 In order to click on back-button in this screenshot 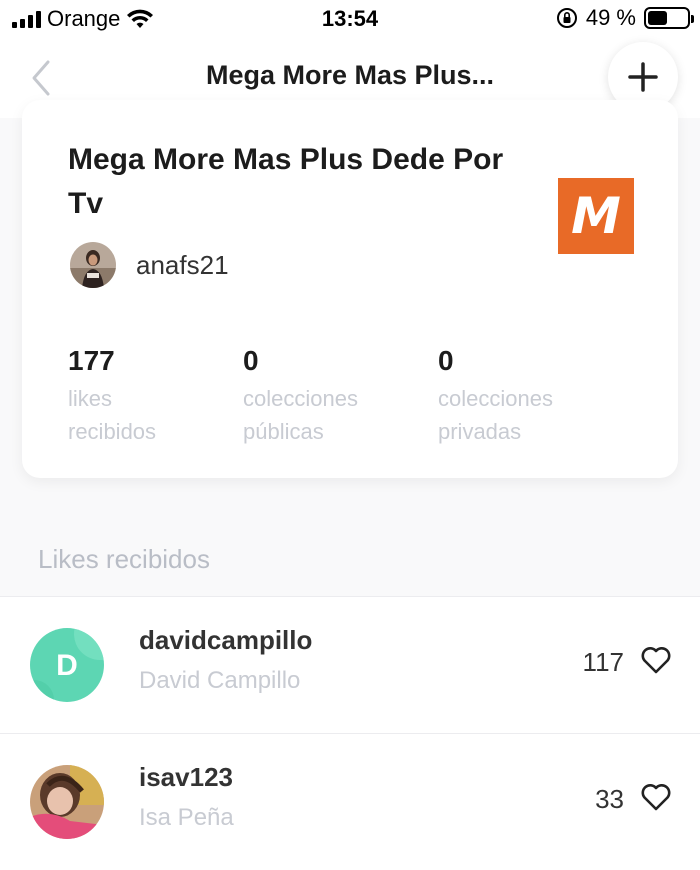, I will do `click(41, 78)`.